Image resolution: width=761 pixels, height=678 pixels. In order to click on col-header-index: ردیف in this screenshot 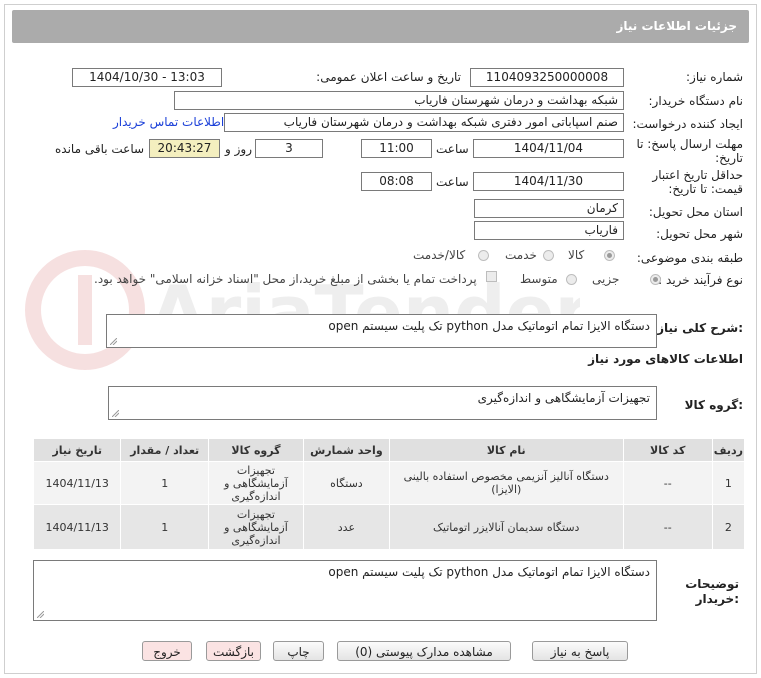, I will do `click(728, 450)`.